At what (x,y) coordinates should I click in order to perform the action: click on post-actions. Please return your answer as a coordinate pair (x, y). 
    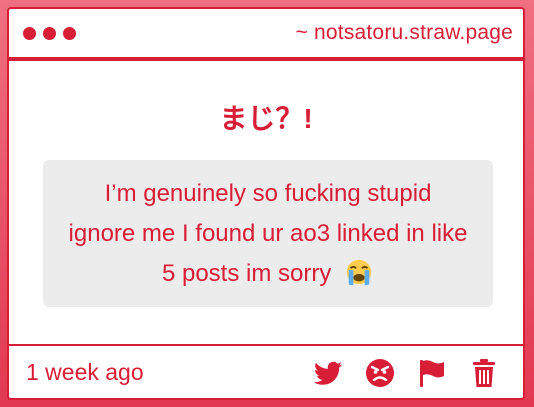
    Looking at the image, I should click on (406, 373).